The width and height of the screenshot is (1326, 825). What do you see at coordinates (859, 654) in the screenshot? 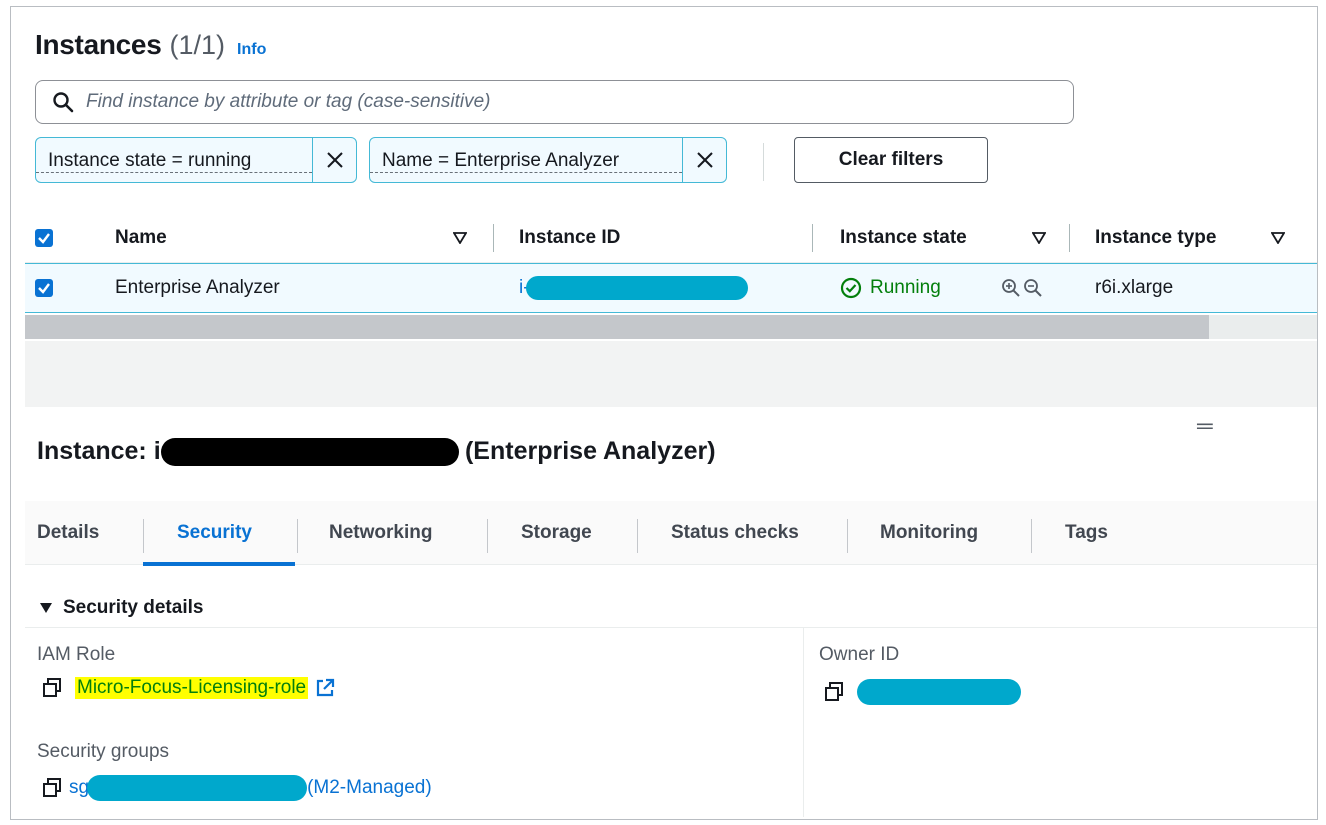
I see `owner-id-label: Owner ID` at bounding box center [859, 654].